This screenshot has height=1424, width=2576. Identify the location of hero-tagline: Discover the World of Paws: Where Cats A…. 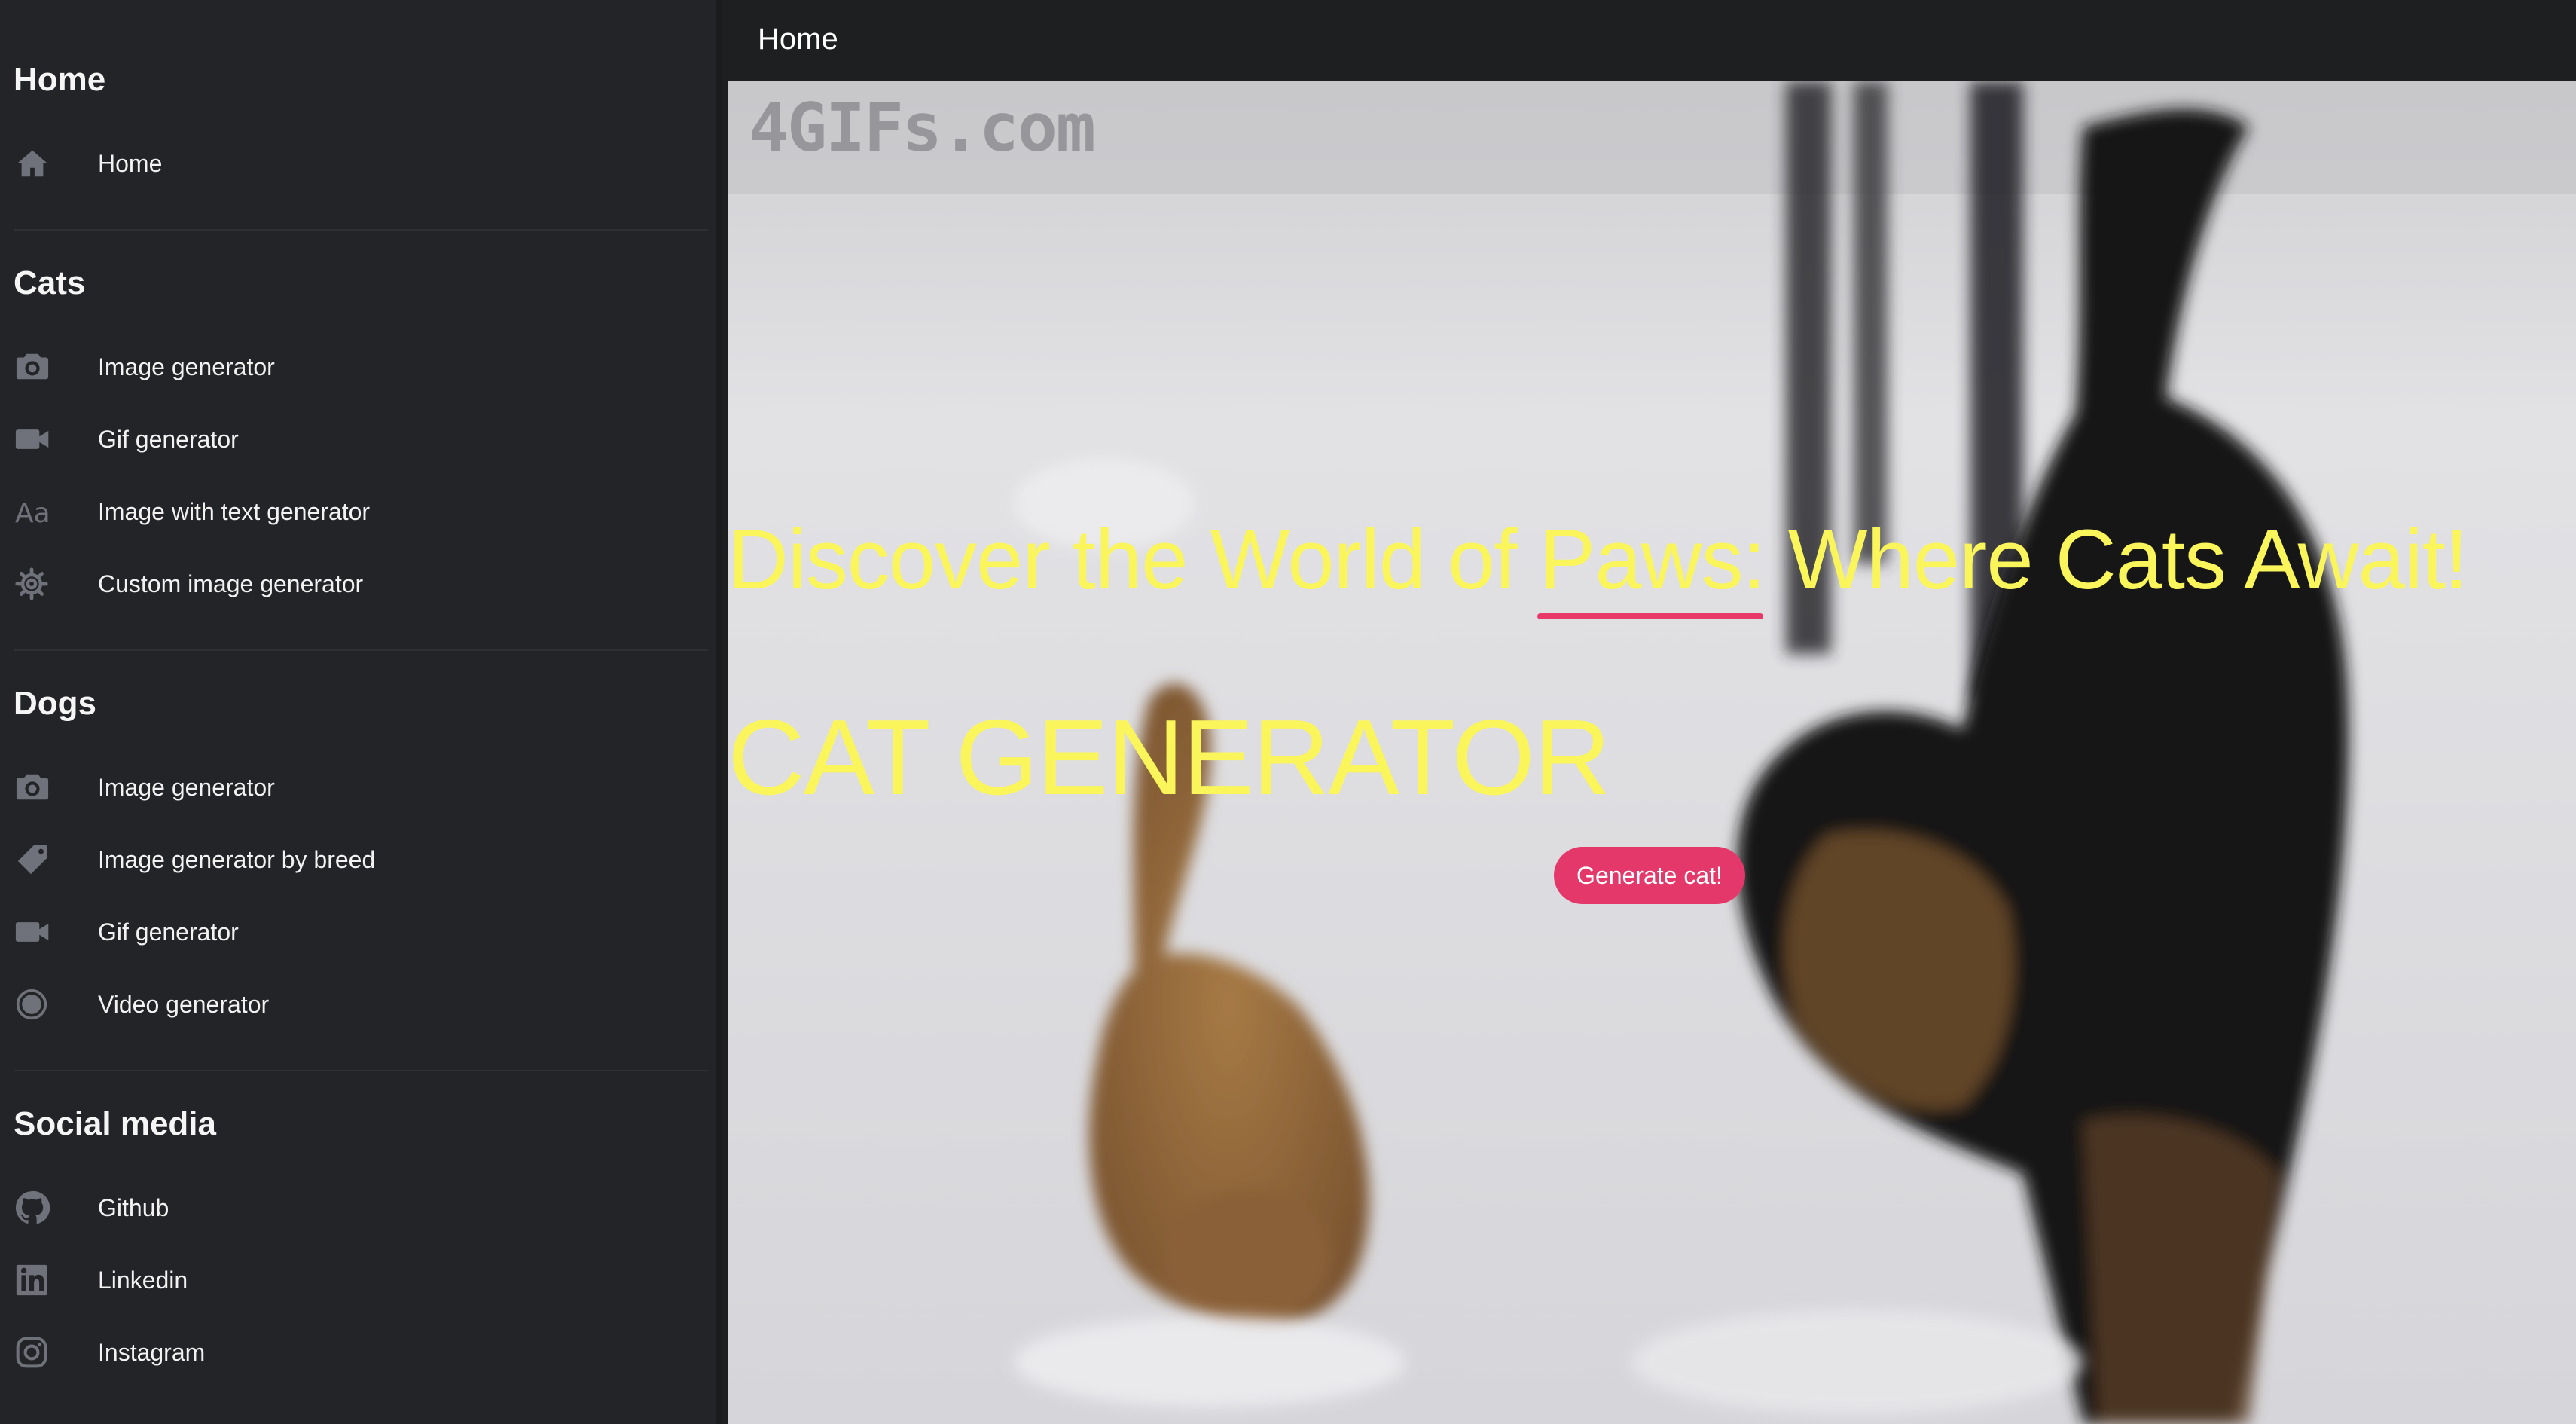
(1598, 559).